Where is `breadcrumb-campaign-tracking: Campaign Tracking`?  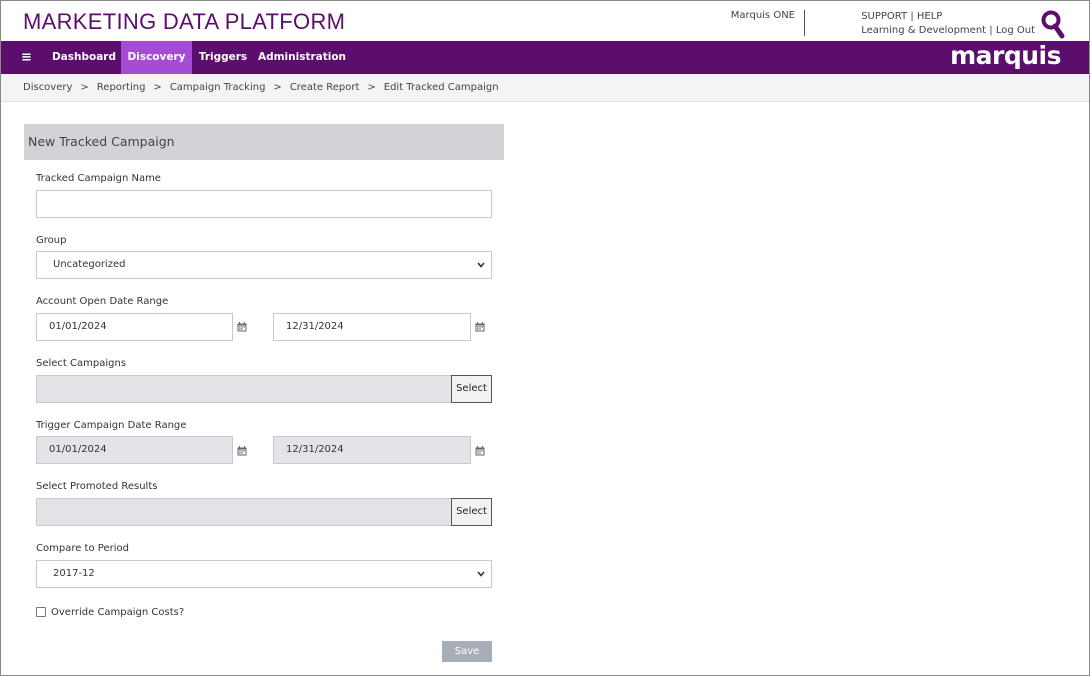 breadcrumb-campaign-tracking: Campaign Tracking is located at coordinates (218, 87).